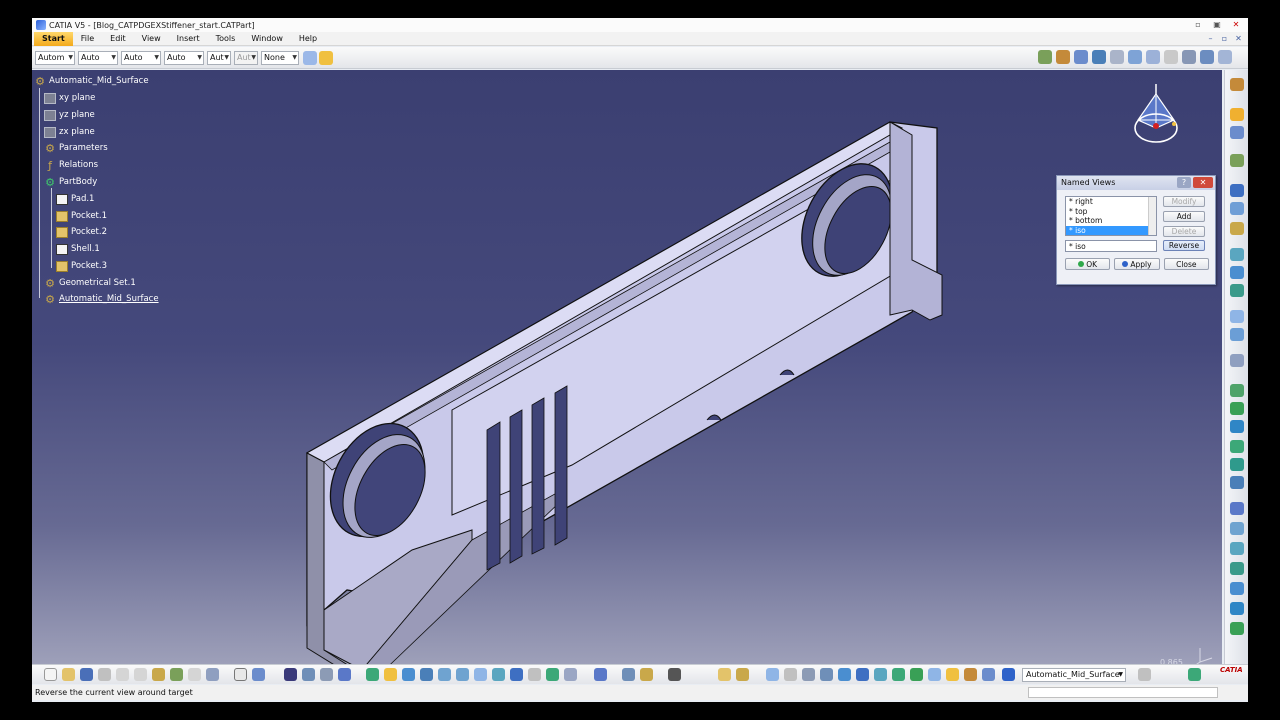  I want to click on filter-icon, so click(970, 674).